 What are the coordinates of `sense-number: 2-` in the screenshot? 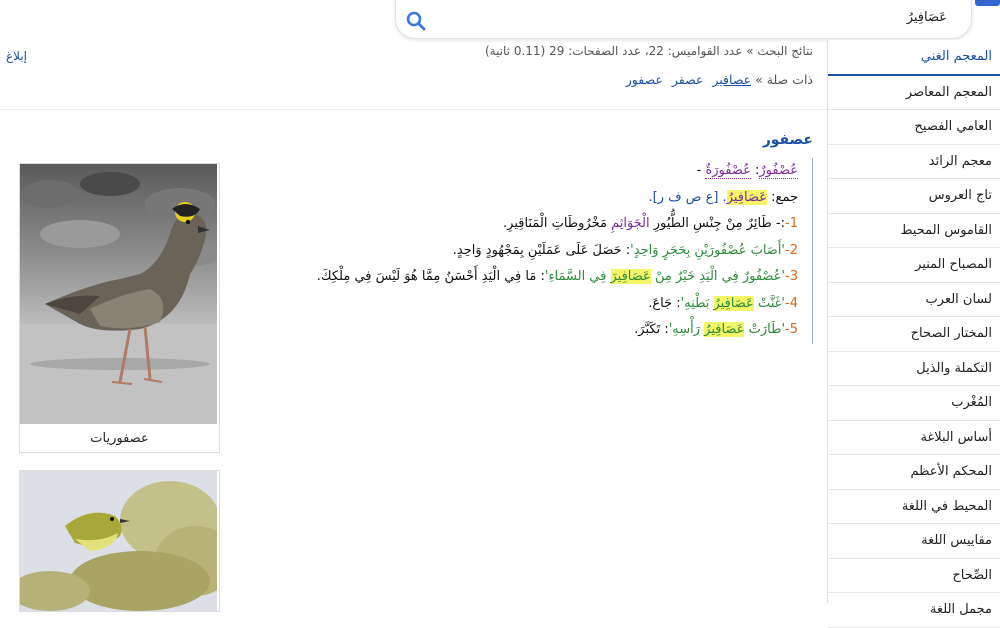 It's located at (791, 250).